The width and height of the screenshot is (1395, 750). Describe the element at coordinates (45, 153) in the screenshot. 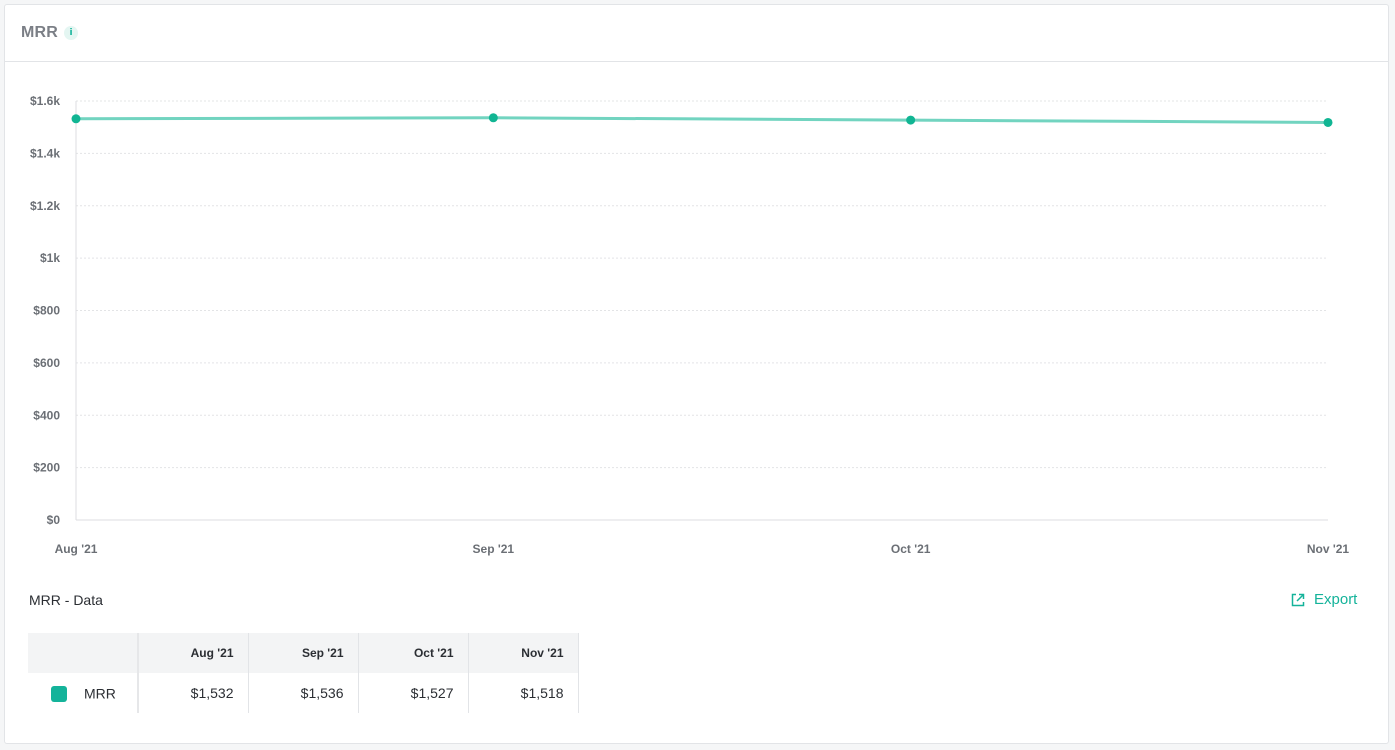

I see `y-tick-label: $1.4k` at that location.